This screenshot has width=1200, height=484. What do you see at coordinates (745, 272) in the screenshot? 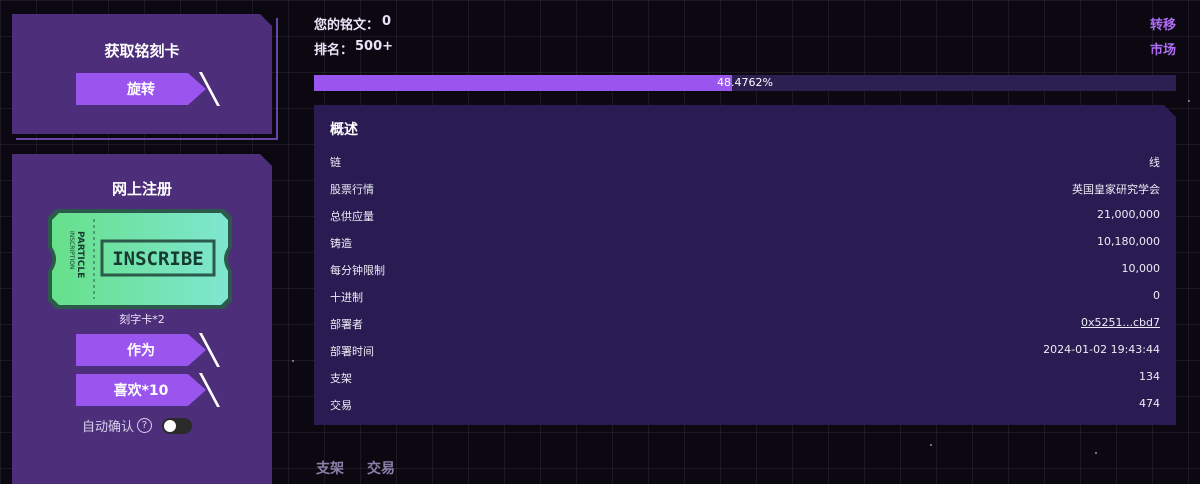
I see `overview-row-limit: 每分钟限制 10,000` at bounding box center [745, 272].